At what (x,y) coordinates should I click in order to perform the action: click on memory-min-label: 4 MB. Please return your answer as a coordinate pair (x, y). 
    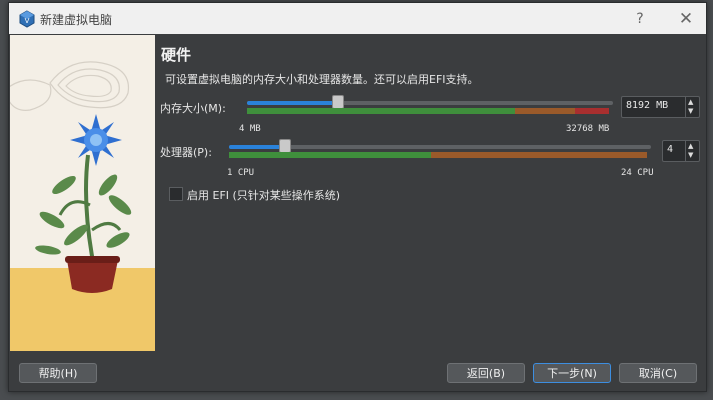
    Looking at the image, I should click on (250, 129).